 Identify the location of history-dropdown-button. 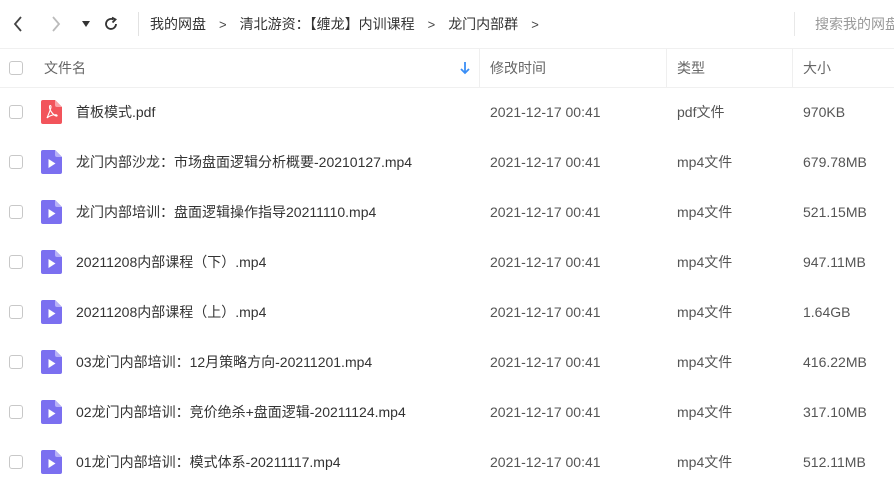
(86, 24).